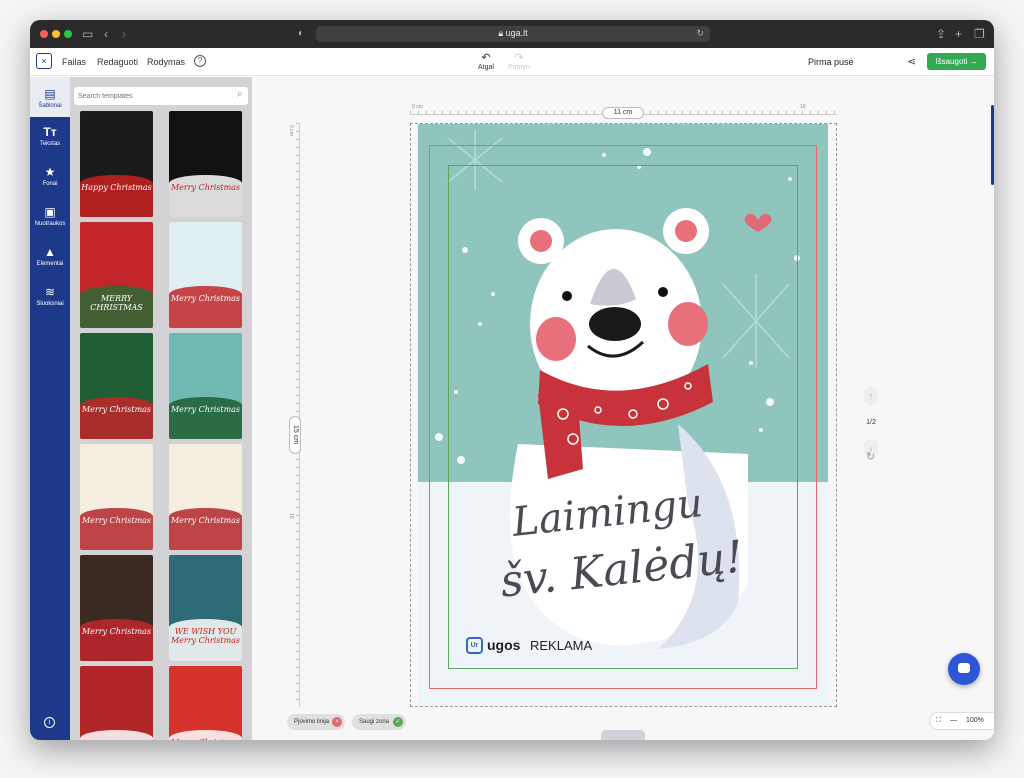 This screenshot has height=778, width=1024. Describe the element at coordinates (301, 34) in the screenshot. I see `privacy-shield-icon: ◐` at that location.